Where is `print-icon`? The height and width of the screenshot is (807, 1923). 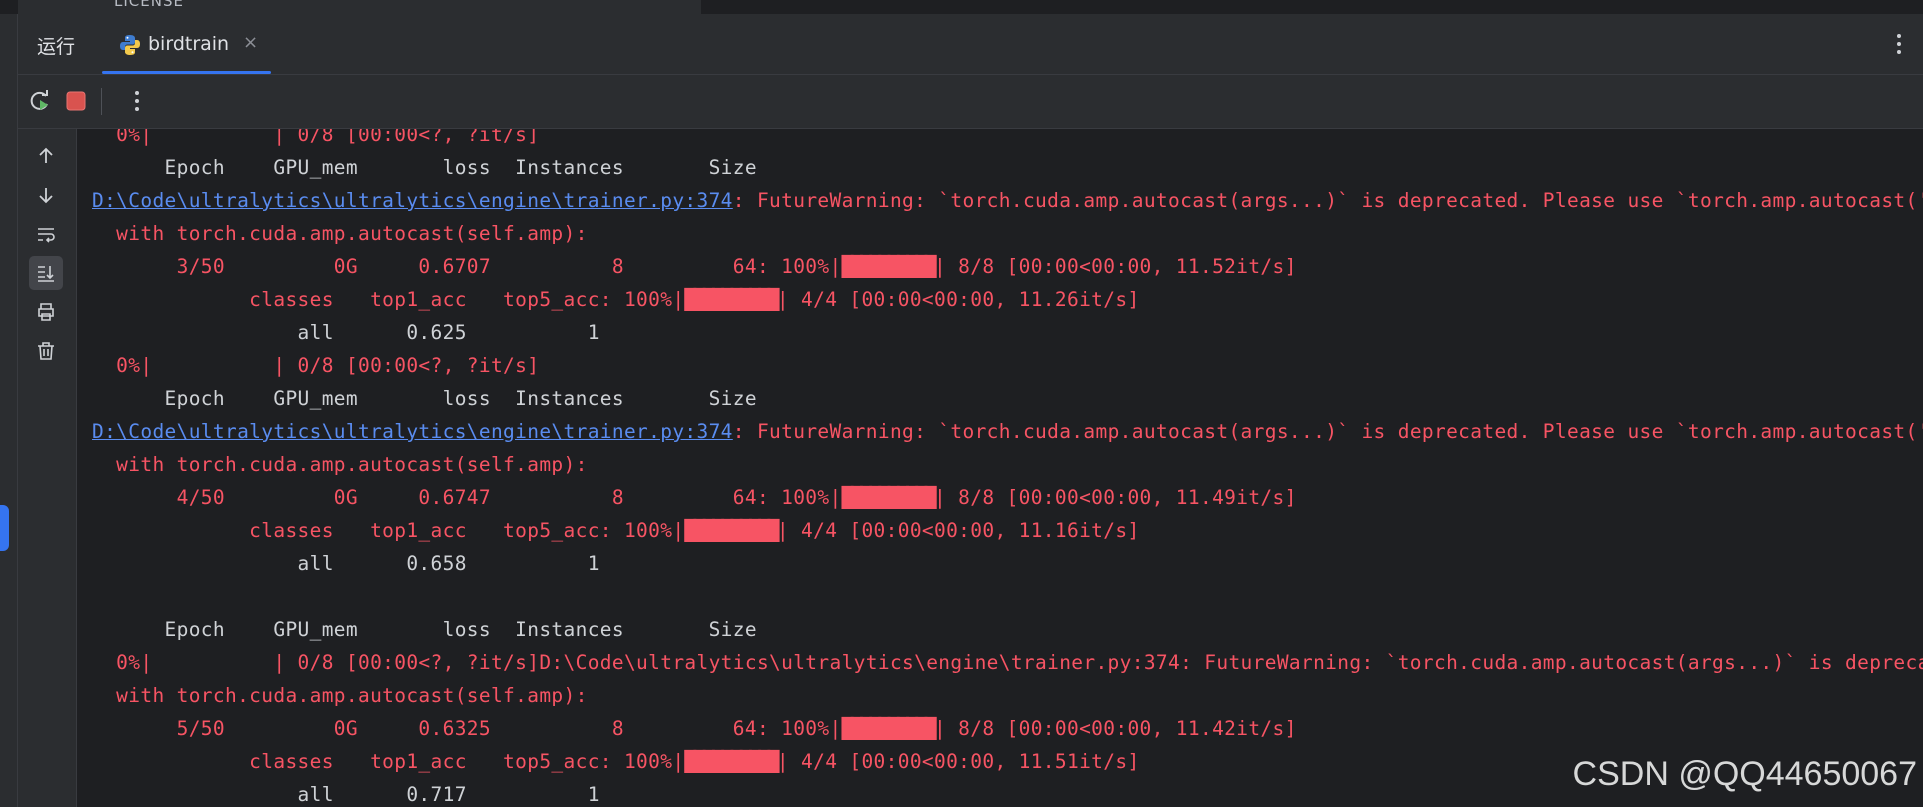
print-icon is located at coordinates (46, 312).